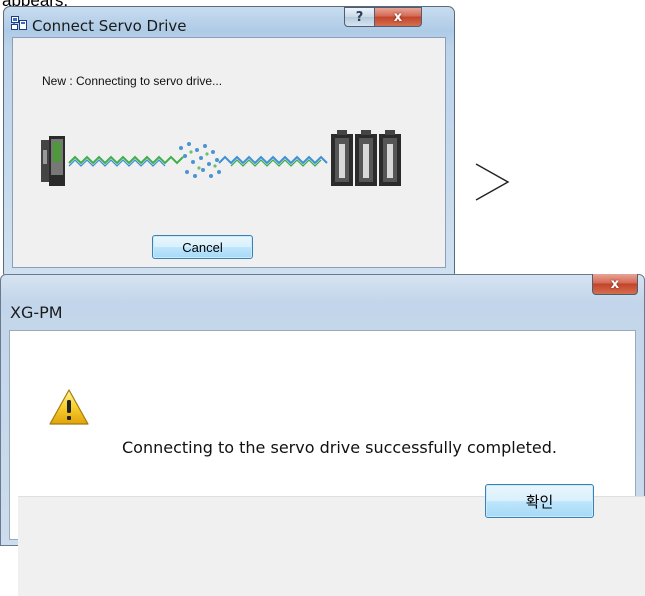 Image resolution: width=645 pixels, height=596 pixels. What do you see at coordinates (19, 24) in the screenshot?
I see `app-icon` at bounding box center [19, 24].